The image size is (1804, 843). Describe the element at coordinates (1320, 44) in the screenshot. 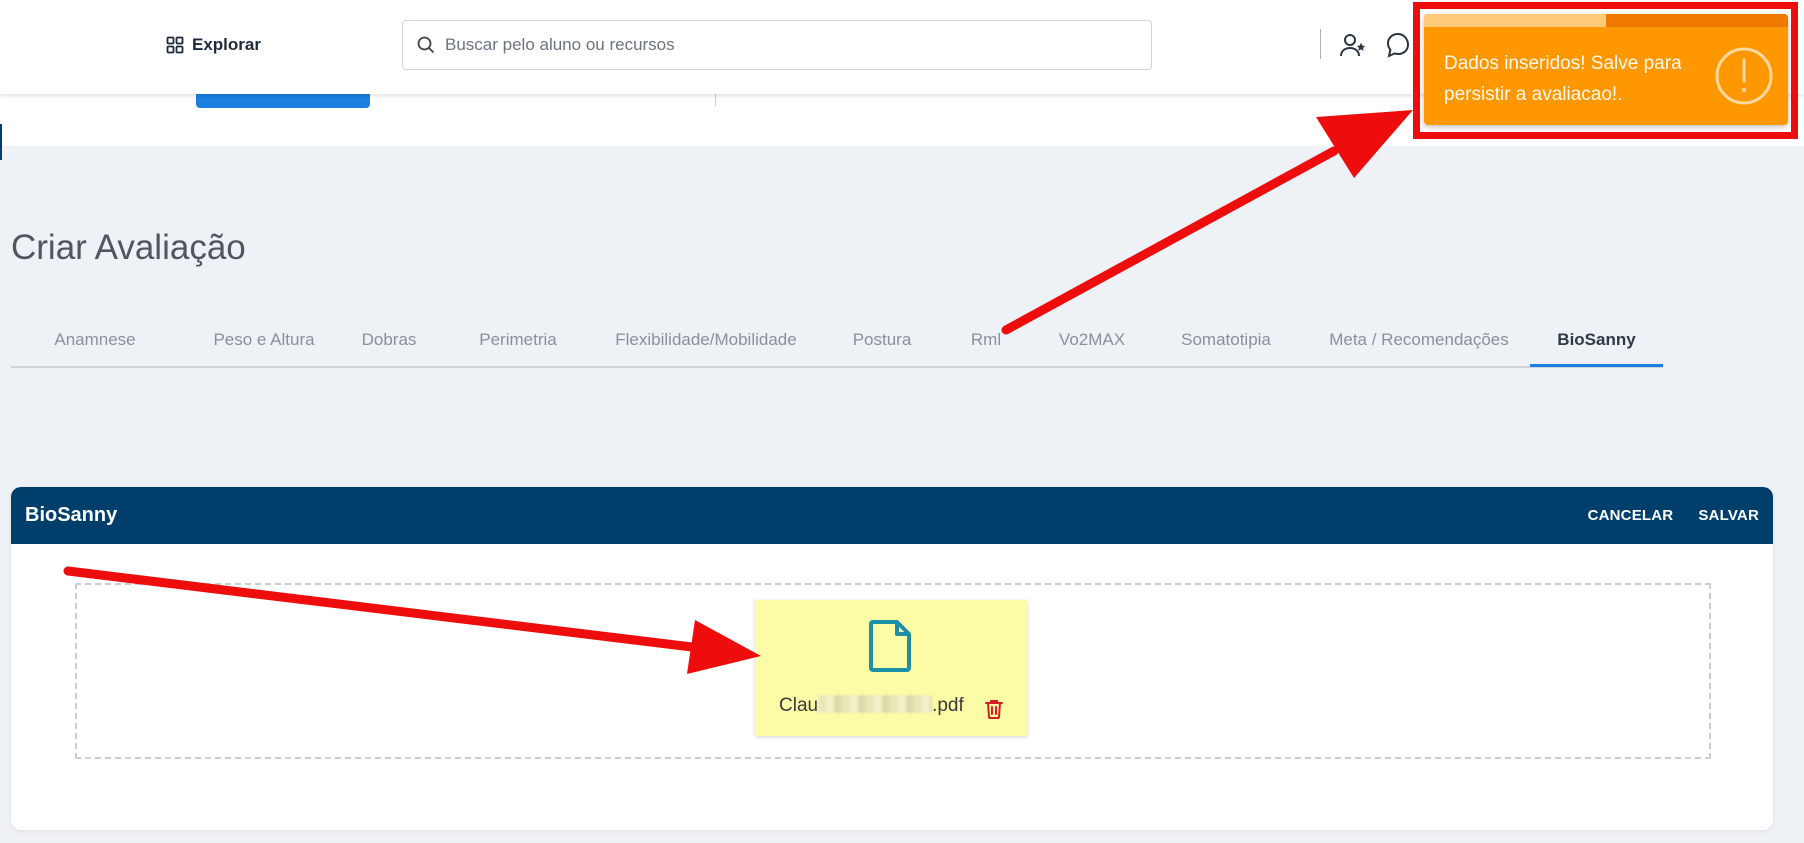

I see `header-divider` at that location.